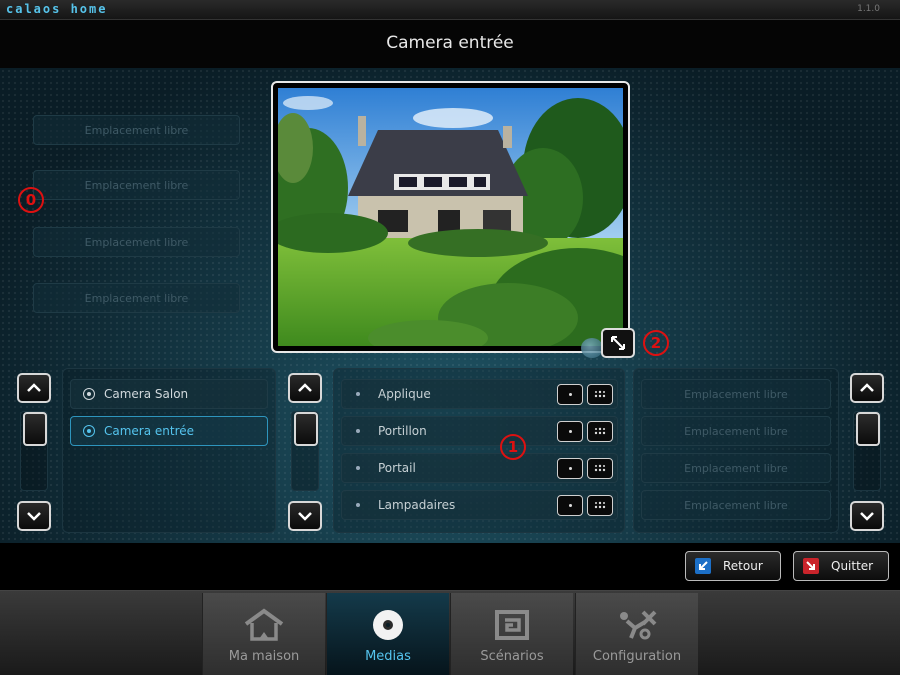  I want to click on back-arrow-icon, so click(703, 566).